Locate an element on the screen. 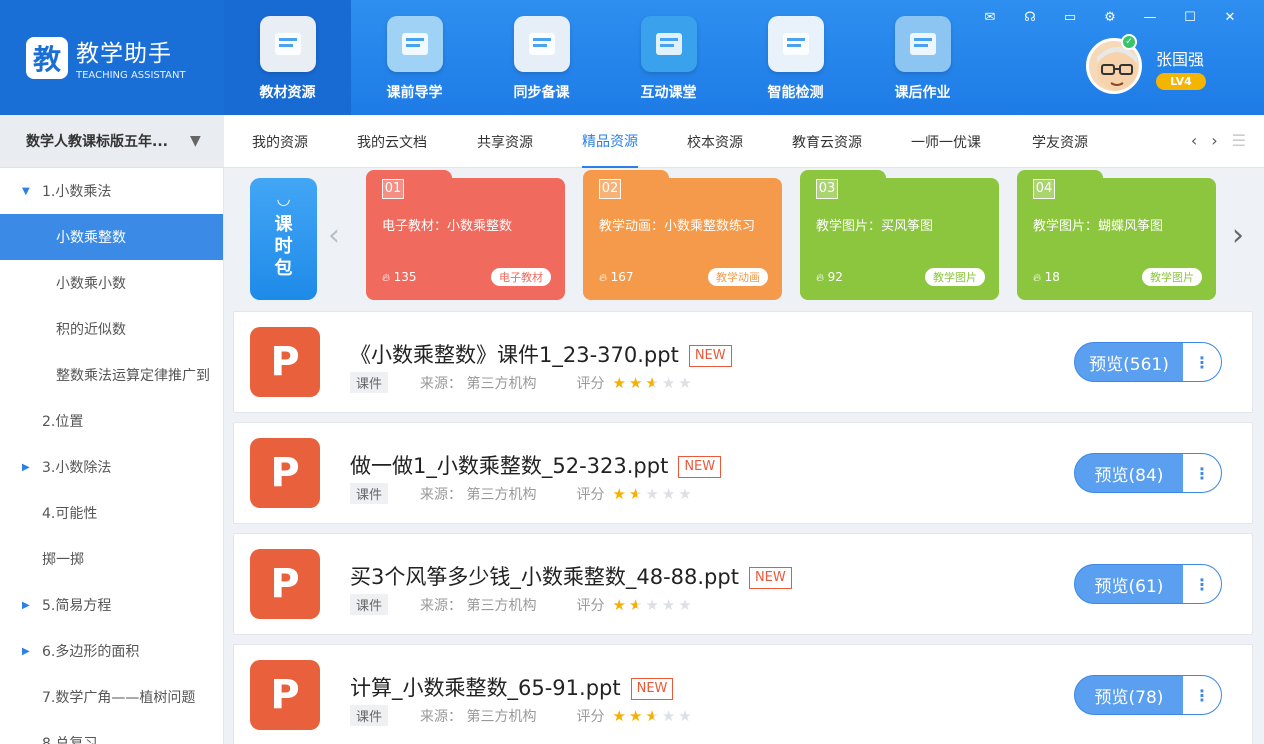 Image resolution: width=1264 pixels, height=744 pixels. preview-label: 预览(78) is located at coordinates (1129, 695).